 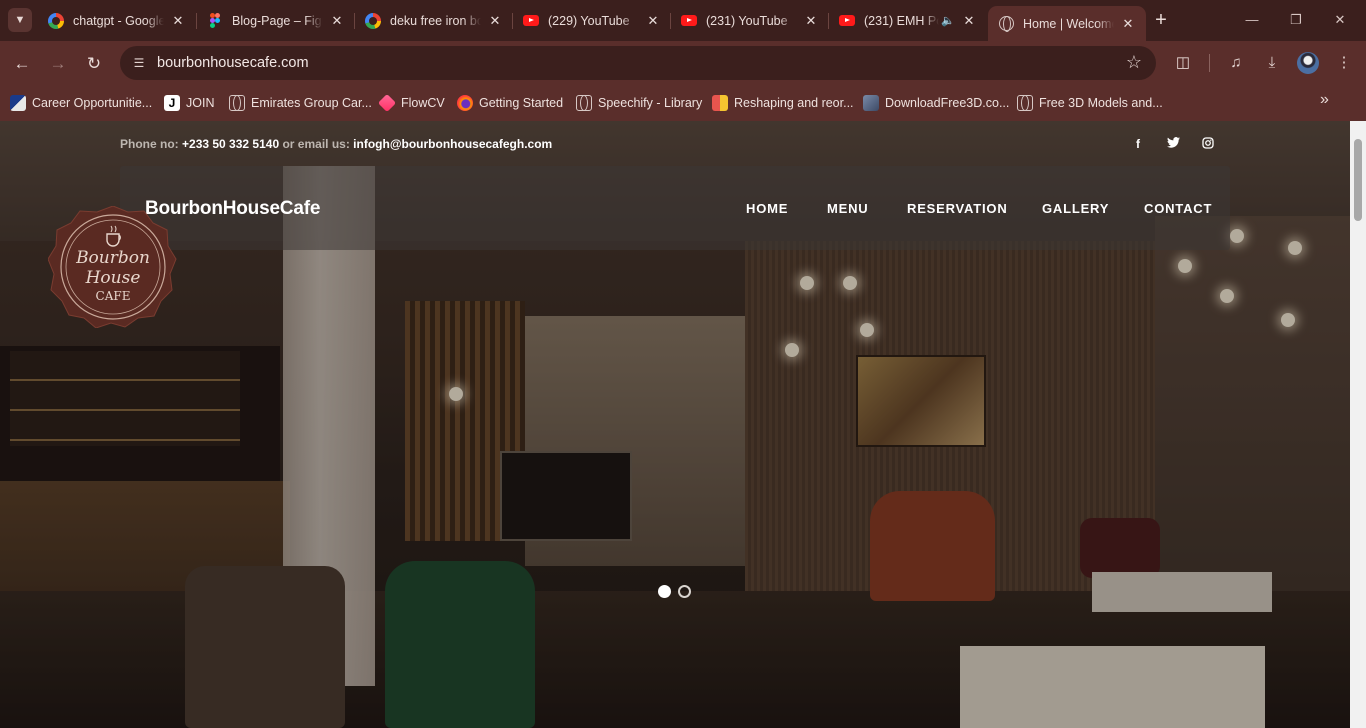 I want to click on download-icon: ⤓, so click(x=1272, y=63).